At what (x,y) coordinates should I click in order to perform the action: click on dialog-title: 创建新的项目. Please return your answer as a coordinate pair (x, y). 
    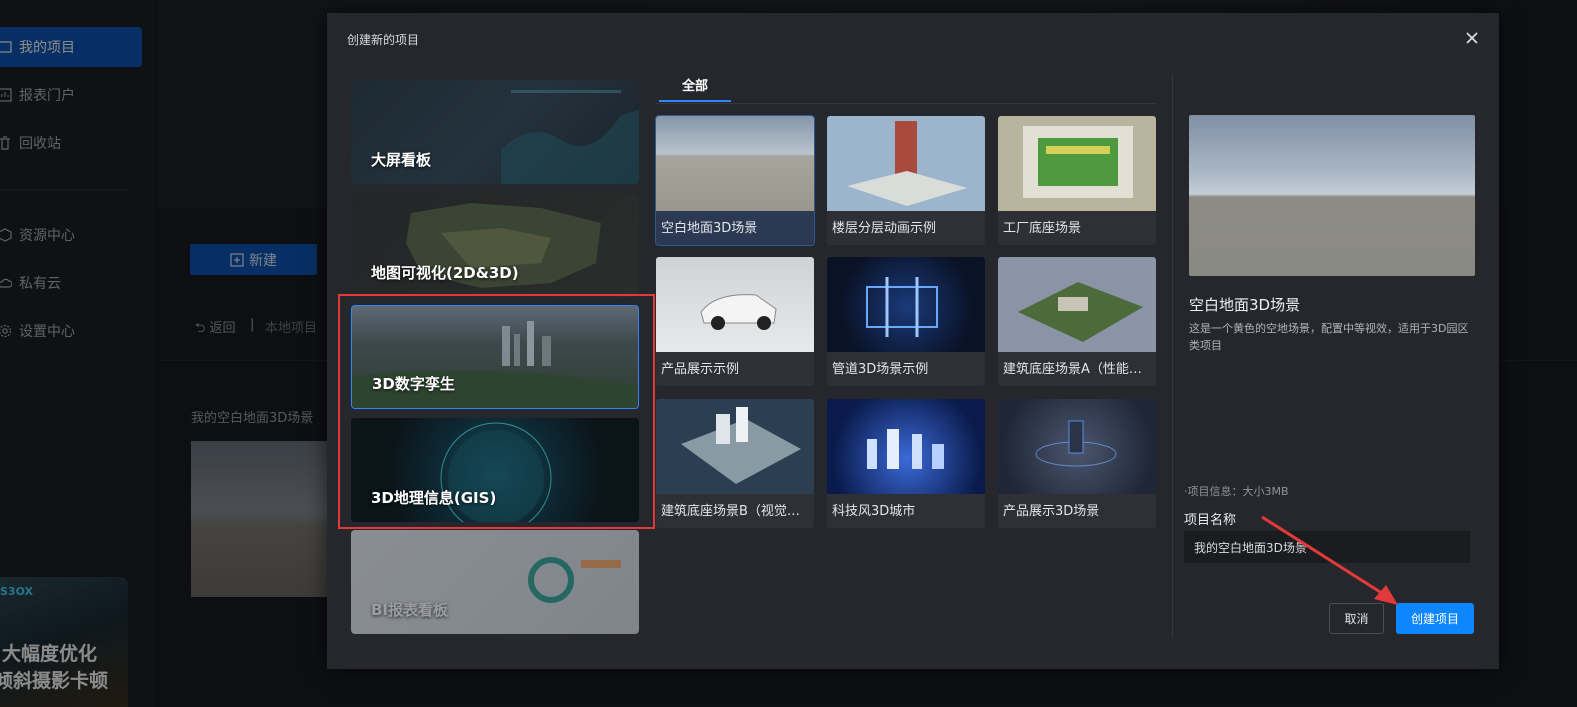
    Looking at the image, I should click on (383, 40).